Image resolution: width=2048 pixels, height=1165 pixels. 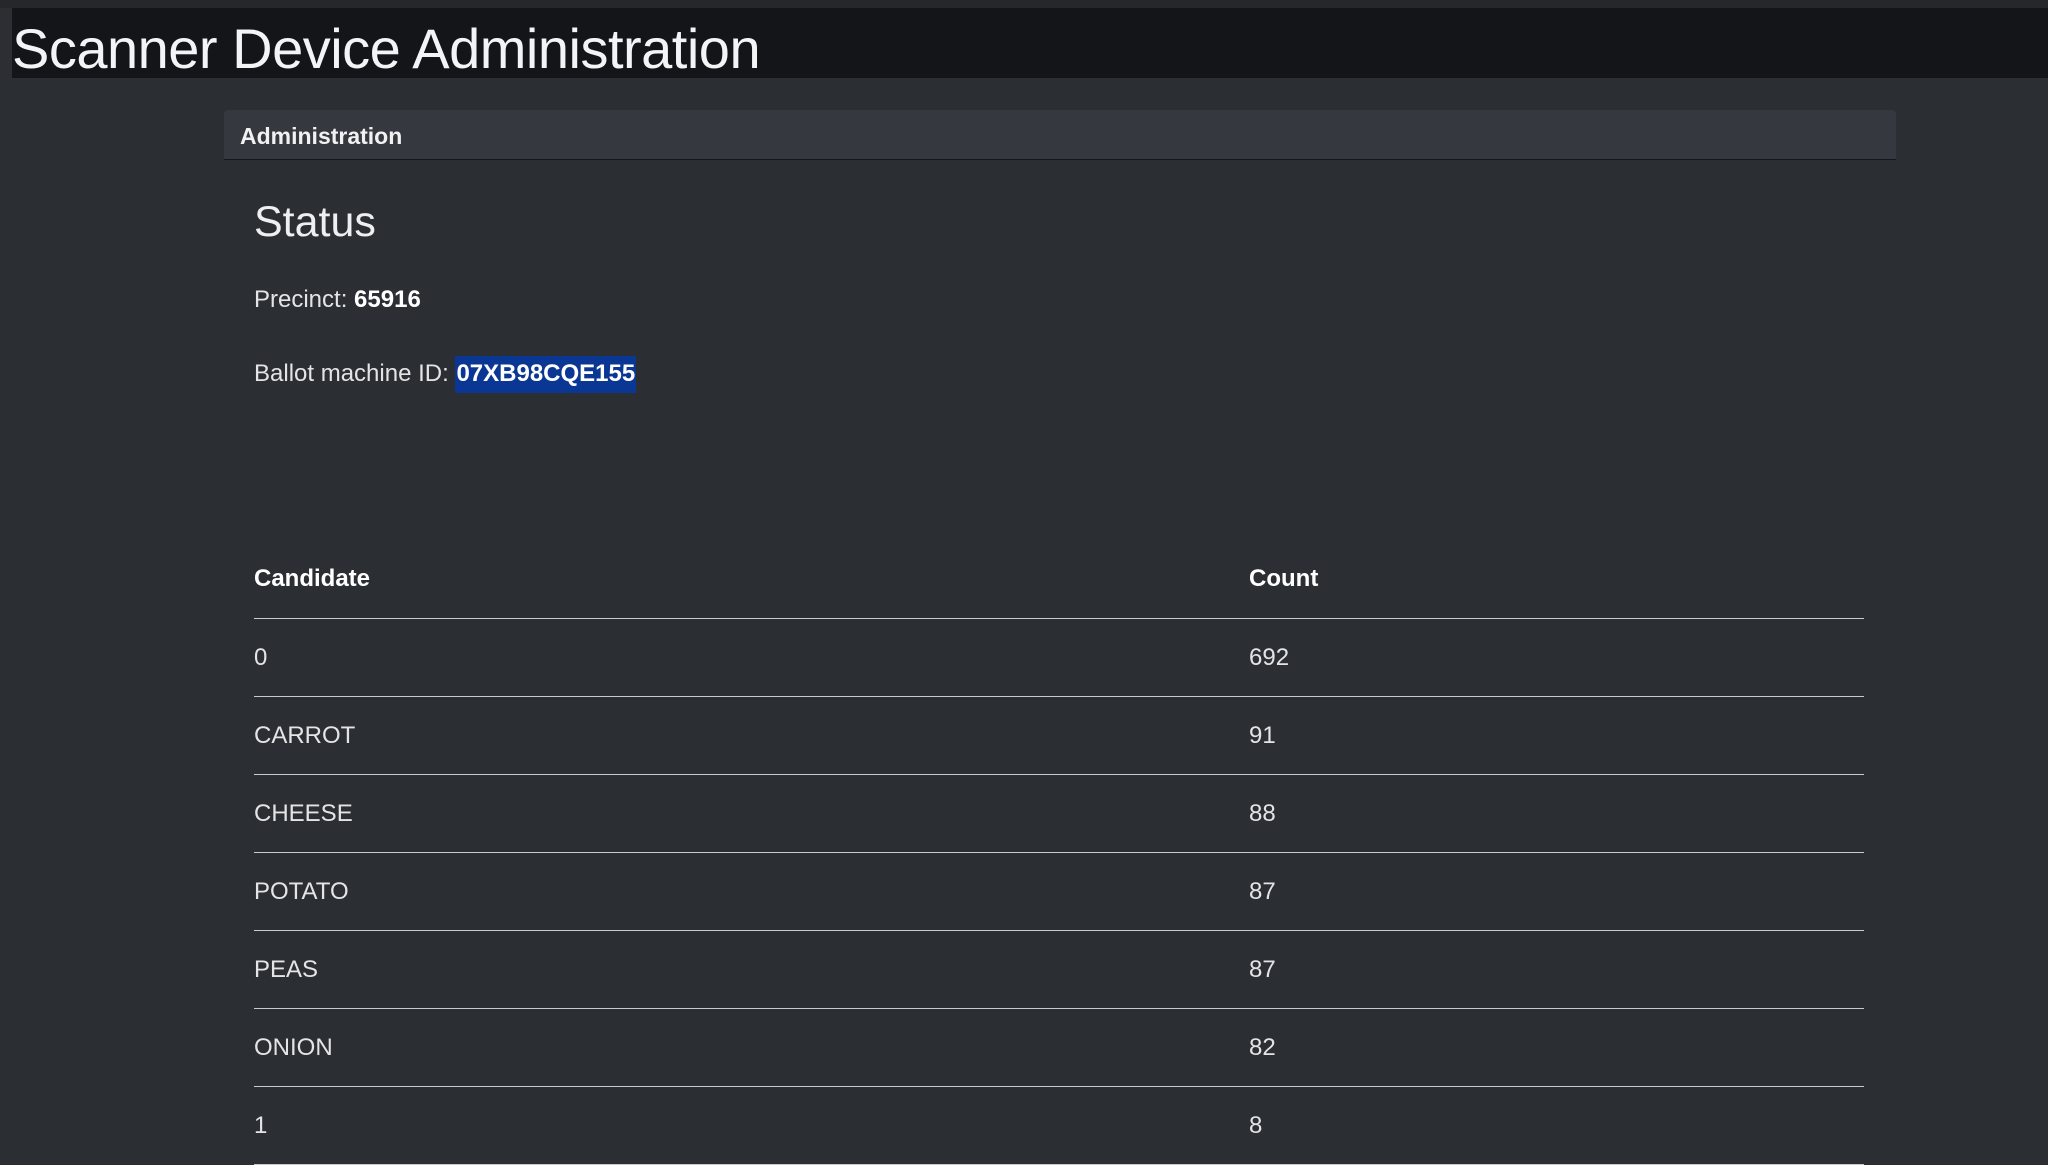 I want to click on precinct-label: Precinct:, so click(x=301, y=299).